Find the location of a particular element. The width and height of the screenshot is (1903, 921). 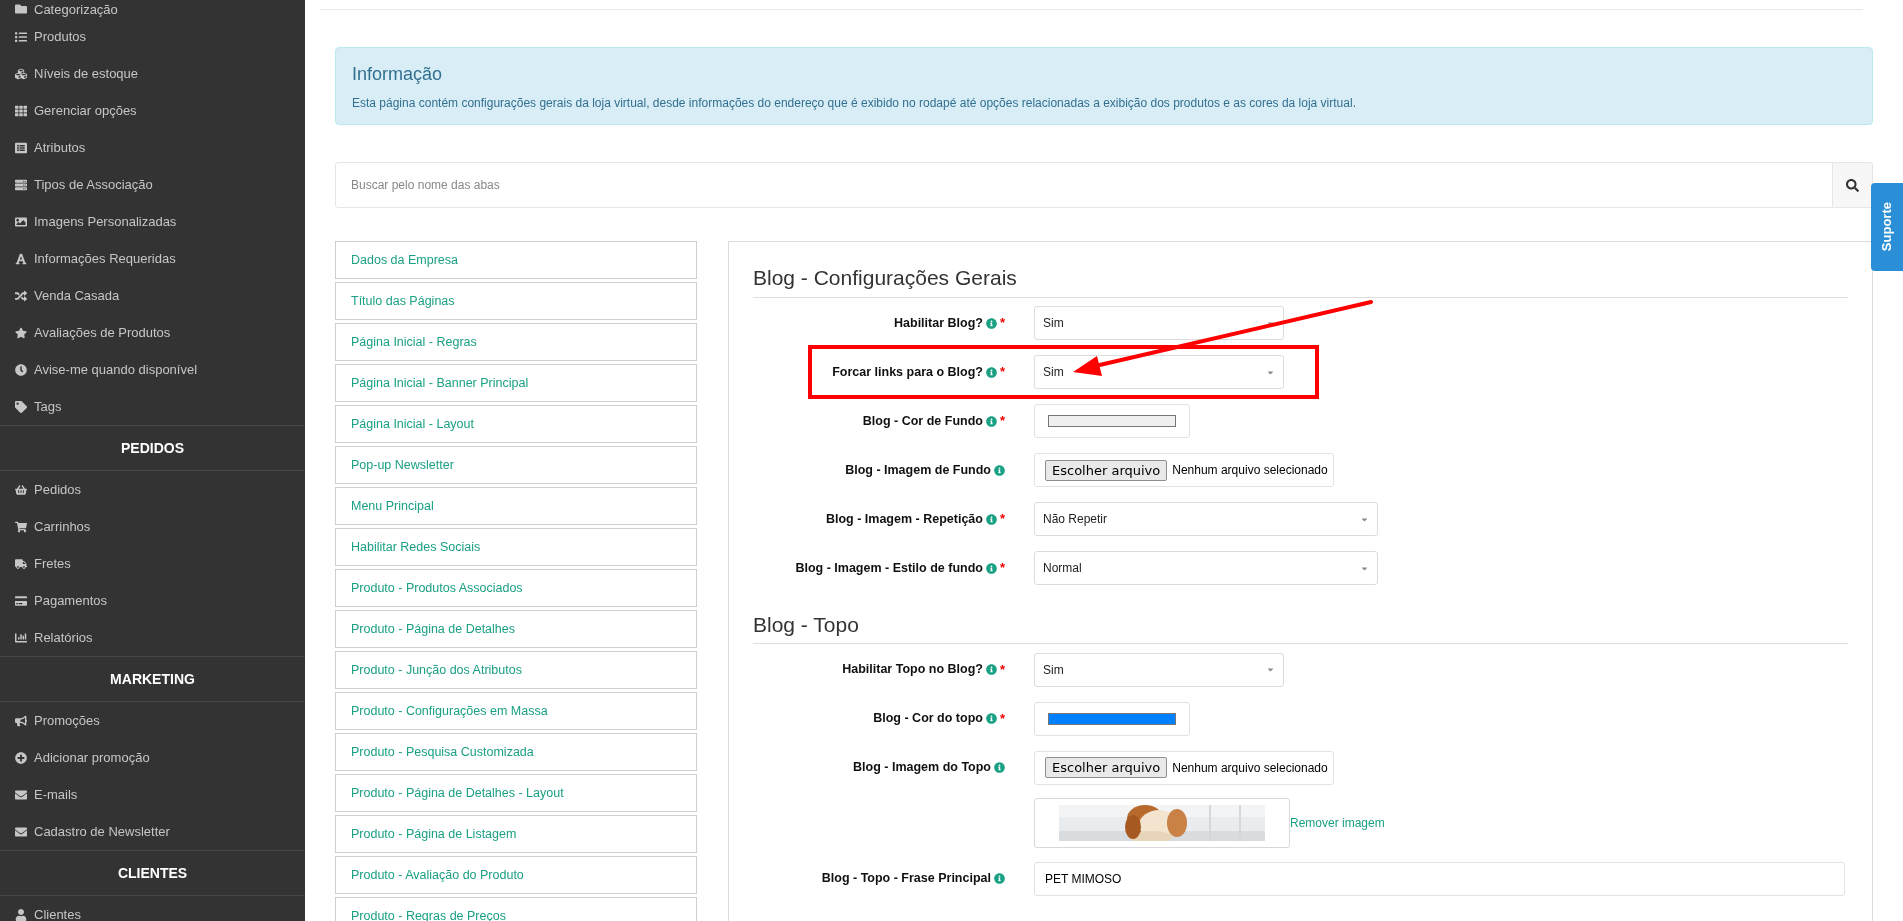

select-field: Normal is located at coordinates (1206, 568).